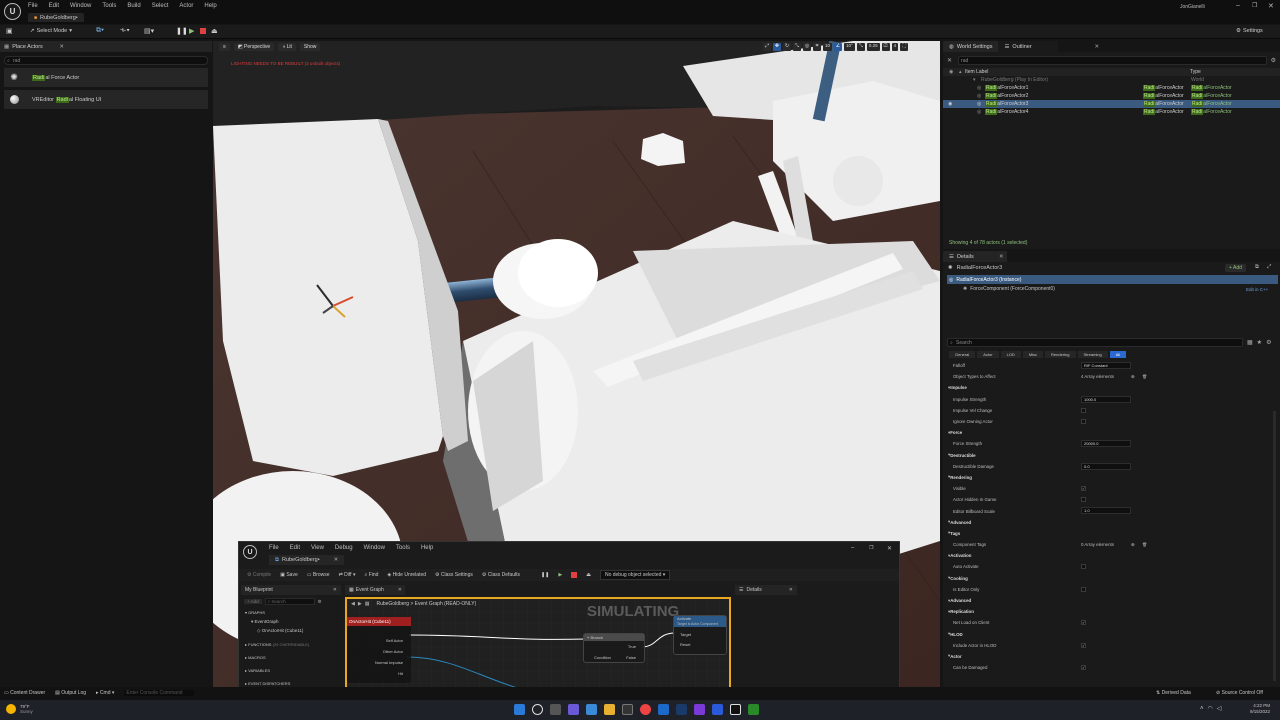 The image size is (1280, 720). I want to click on camera-speed-value: 4, so click(895, 47).